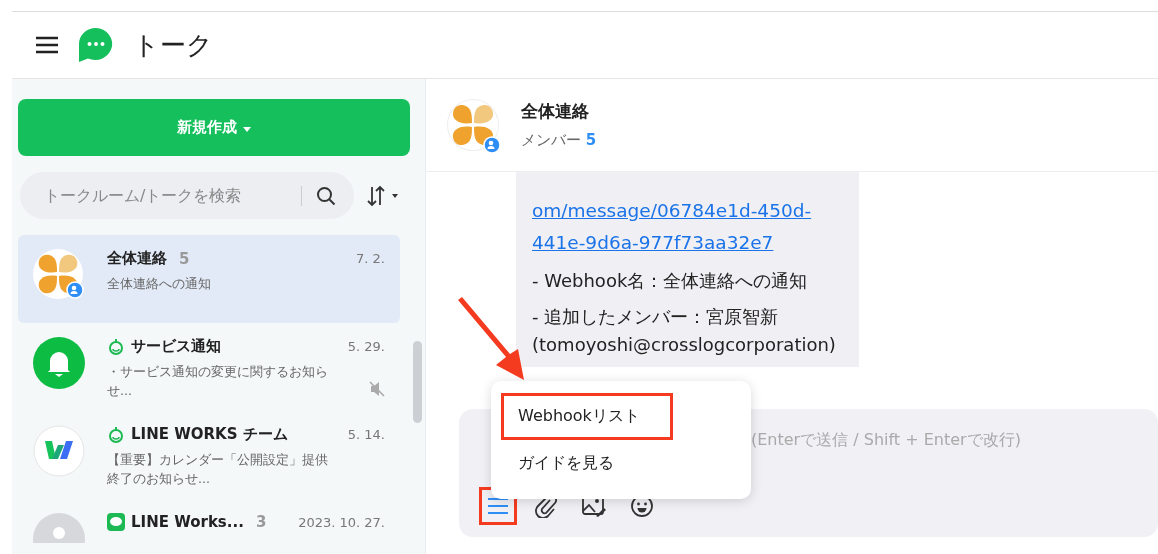  What do you see at coordinates (326, 195) in the screenshot?
I see `search-icon` at bounding box center [326, 195].